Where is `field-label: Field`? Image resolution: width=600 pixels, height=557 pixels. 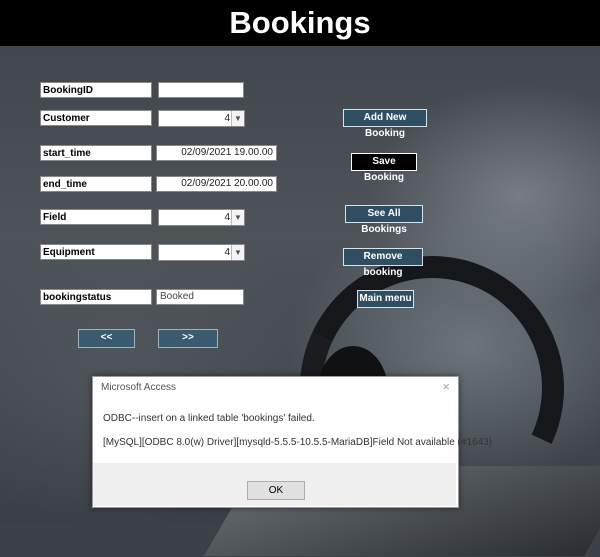 field-label: Field is located at coordinates (96, 217).